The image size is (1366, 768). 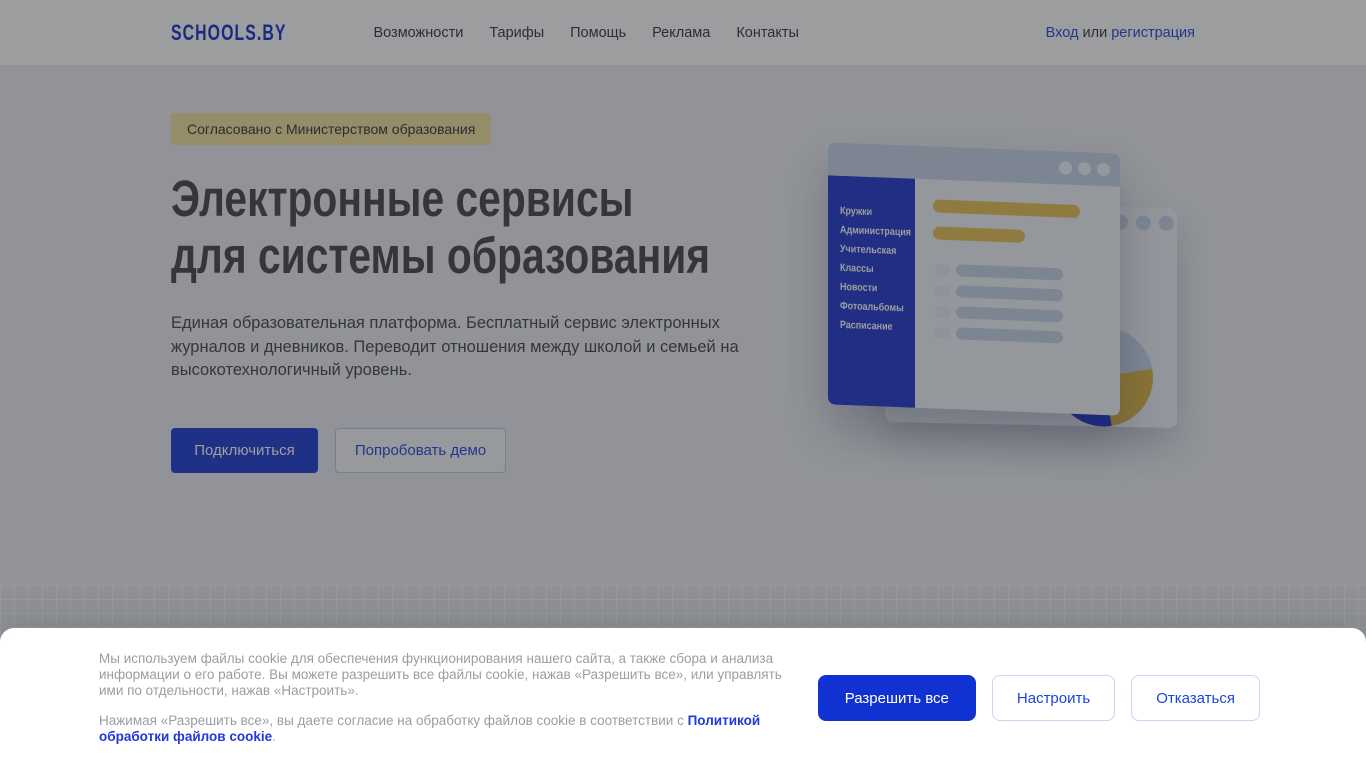 What do you see at coordinates (896, 698) in the screenshot?
I see `allow-all-cookies-button: Разрешить все` at bounding box center [896, 698].